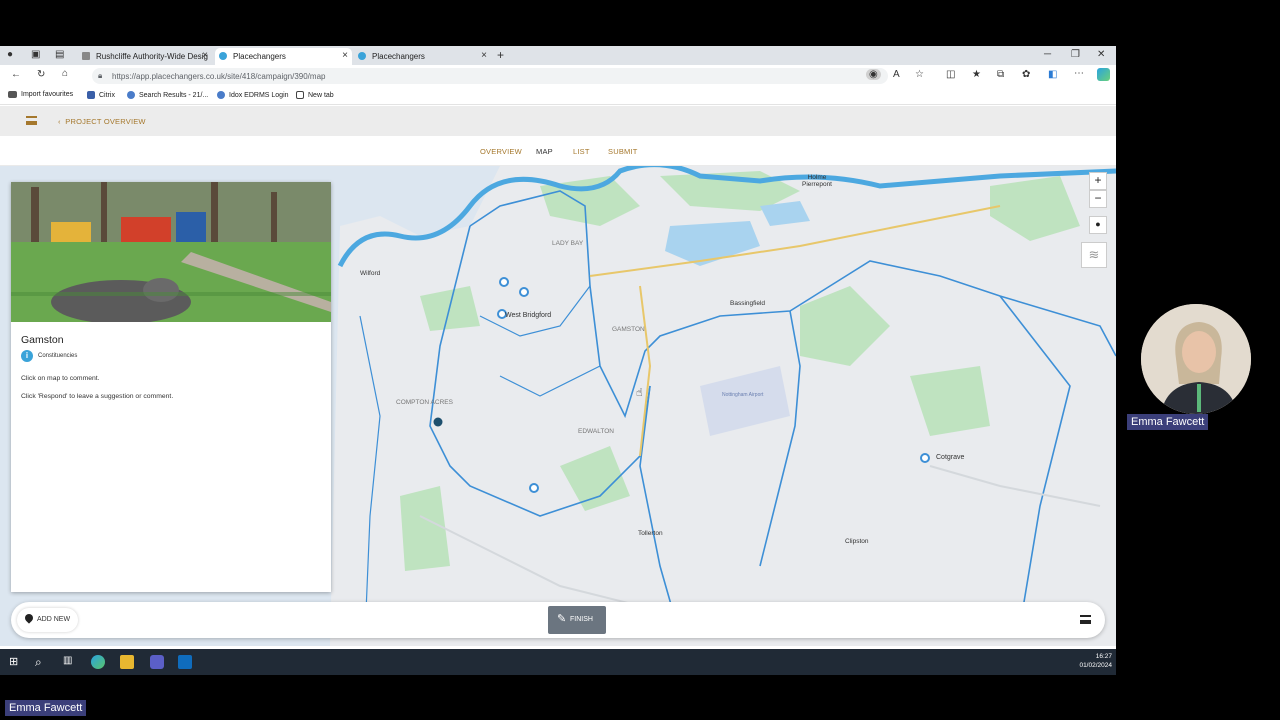 The height and width of the screenshot is (720, 1280). I want to click on tab-map: MAP, so click(544, 151).